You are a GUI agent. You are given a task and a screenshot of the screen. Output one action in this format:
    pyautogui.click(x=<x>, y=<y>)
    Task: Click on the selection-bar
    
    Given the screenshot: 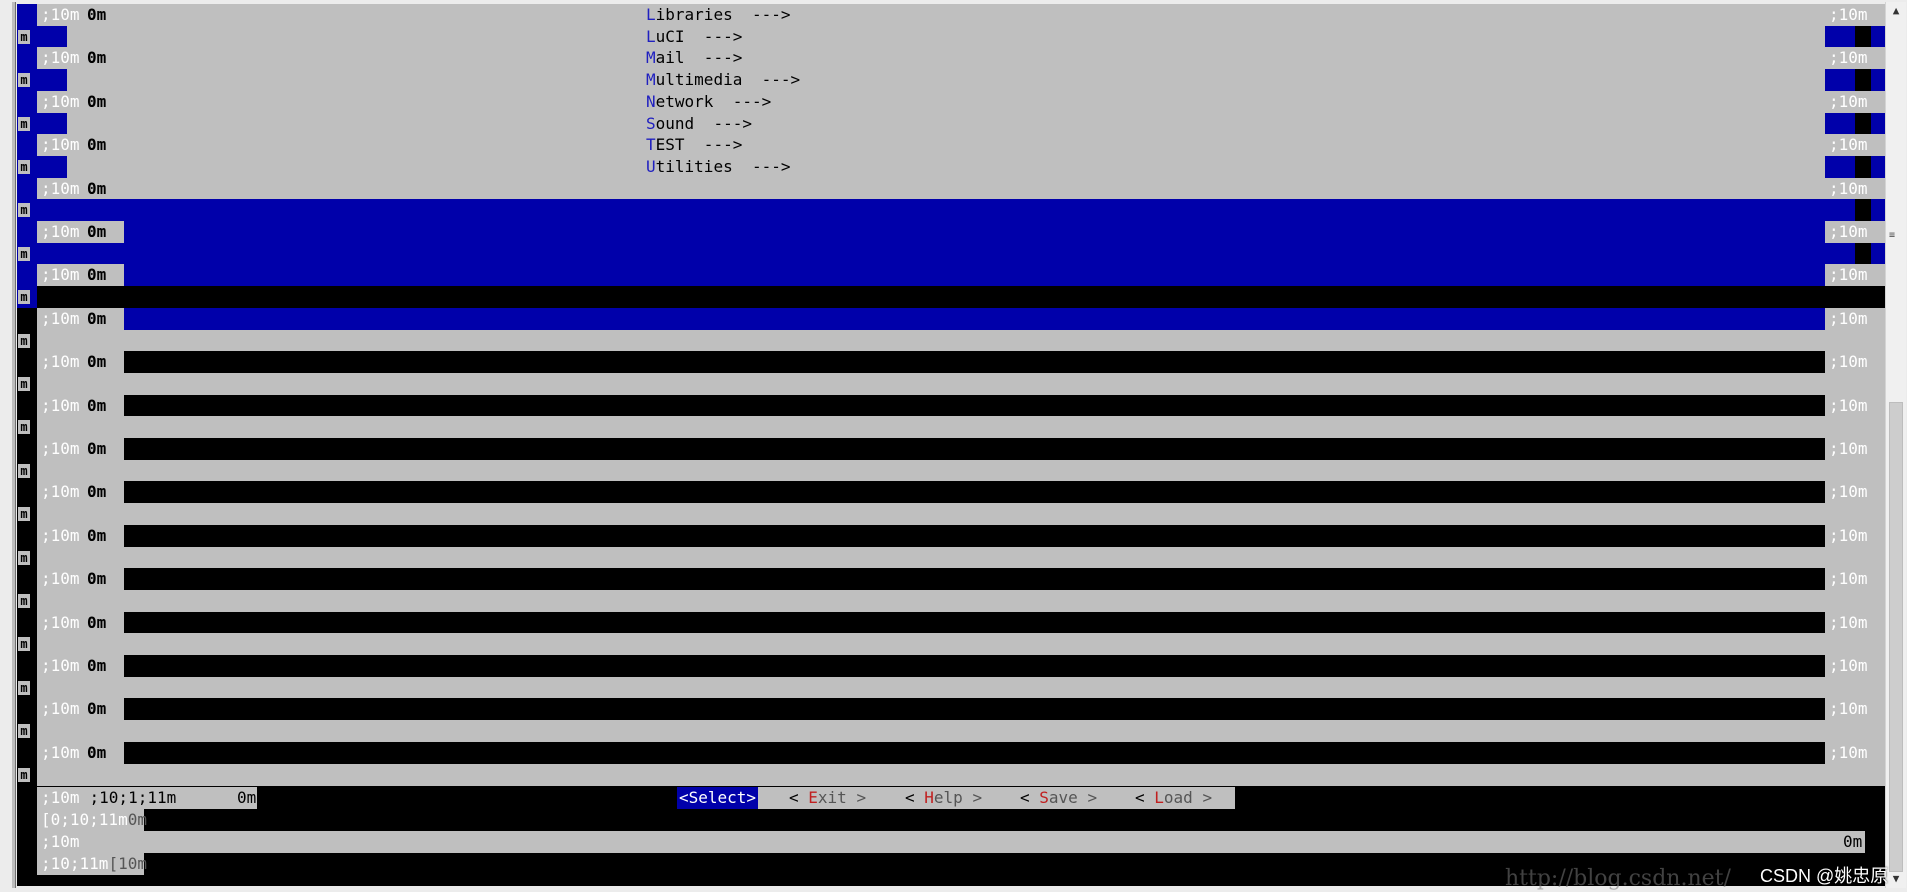 What is the action you would take?
    pyautogui.click(x=974, y=319)
    